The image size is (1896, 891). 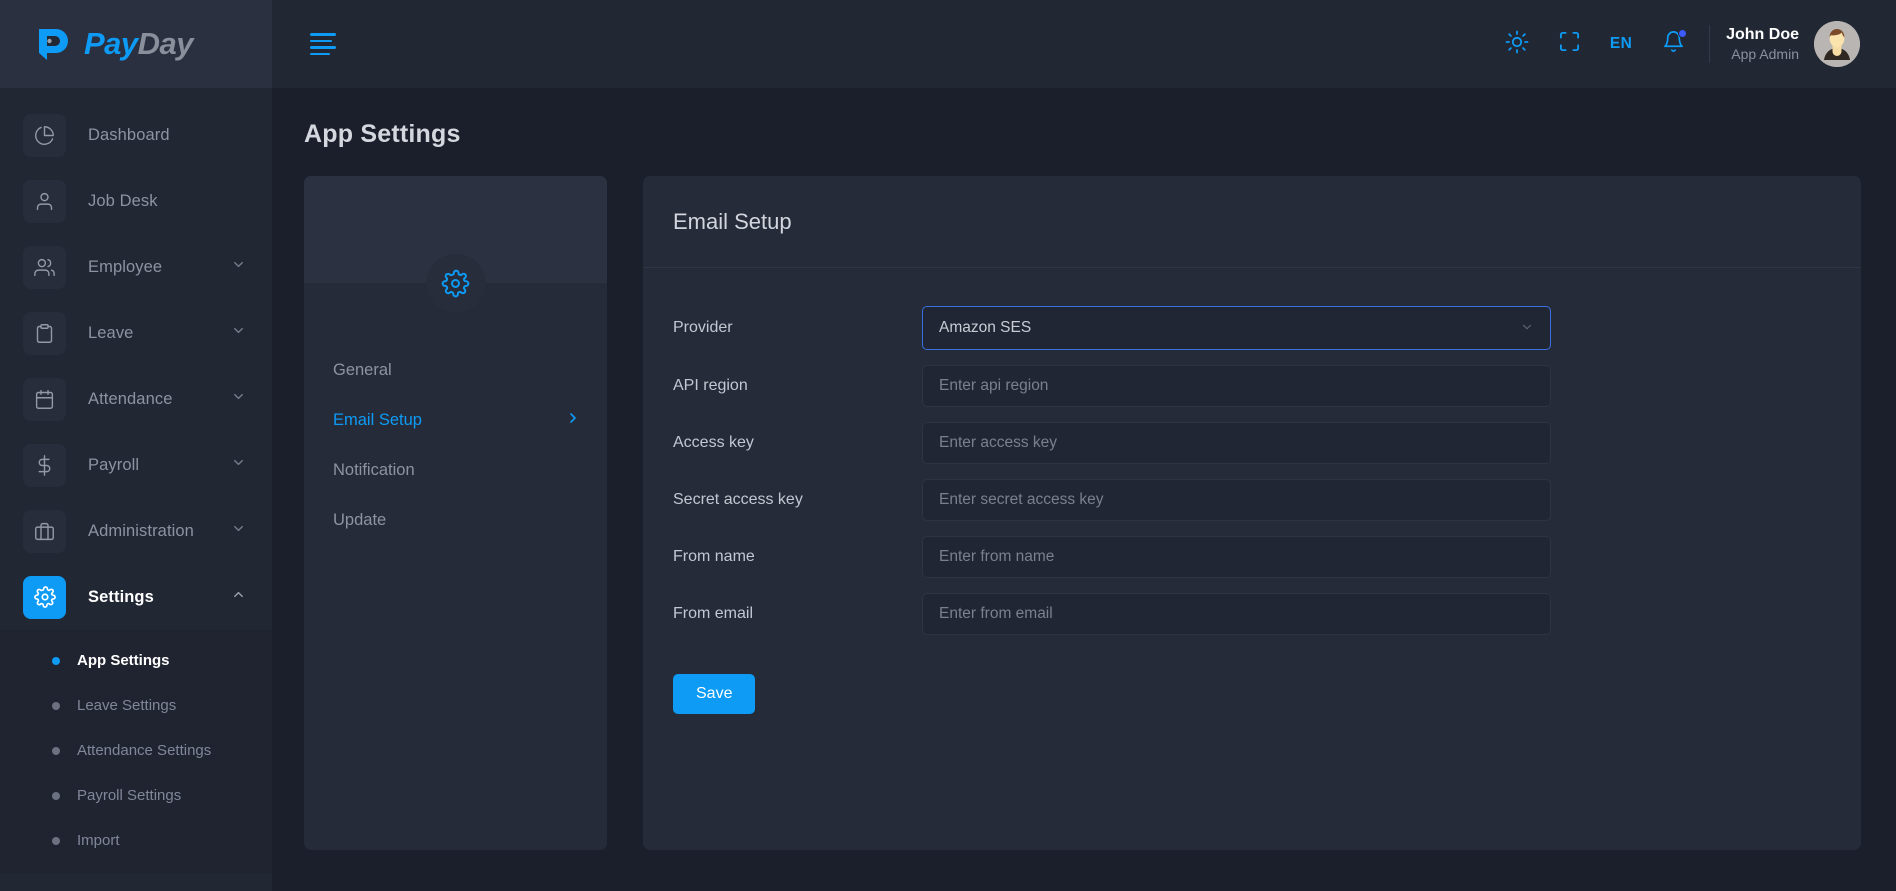 I want to click on settings-nav-item-update: Update, so click(x=455, y=520).